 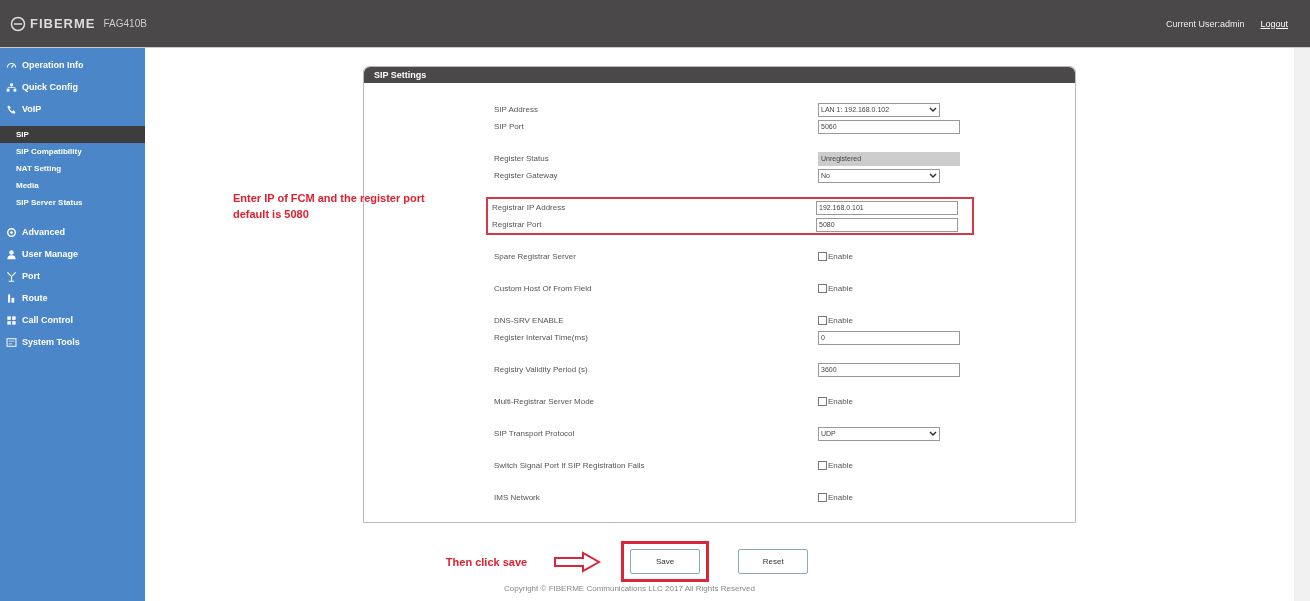 What do you see at coordinates (11, 342) in the screenshot?
I see `window-icon` at bounding box center [11, 342].